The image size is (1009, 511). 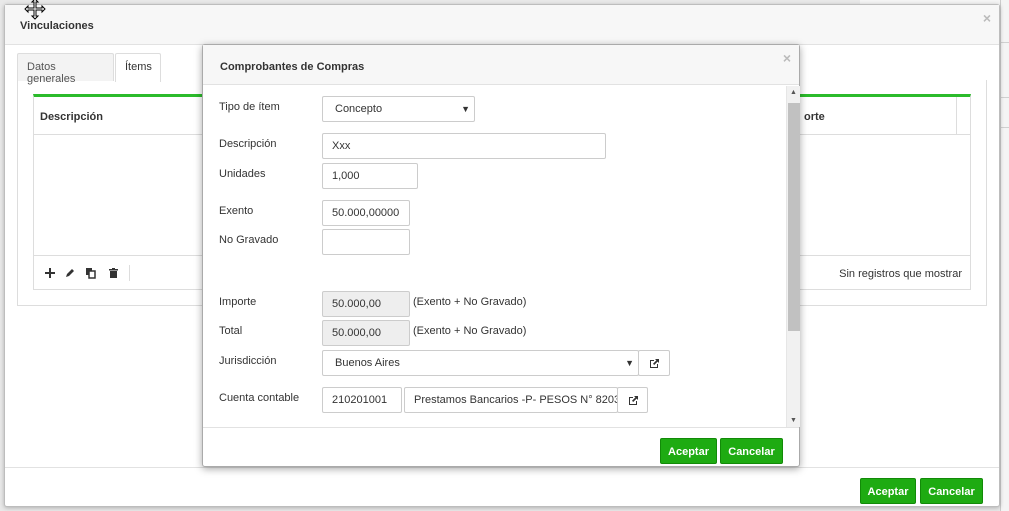 I want to click on inner-accept-button: Aceptar, so click(x=688, y=451).